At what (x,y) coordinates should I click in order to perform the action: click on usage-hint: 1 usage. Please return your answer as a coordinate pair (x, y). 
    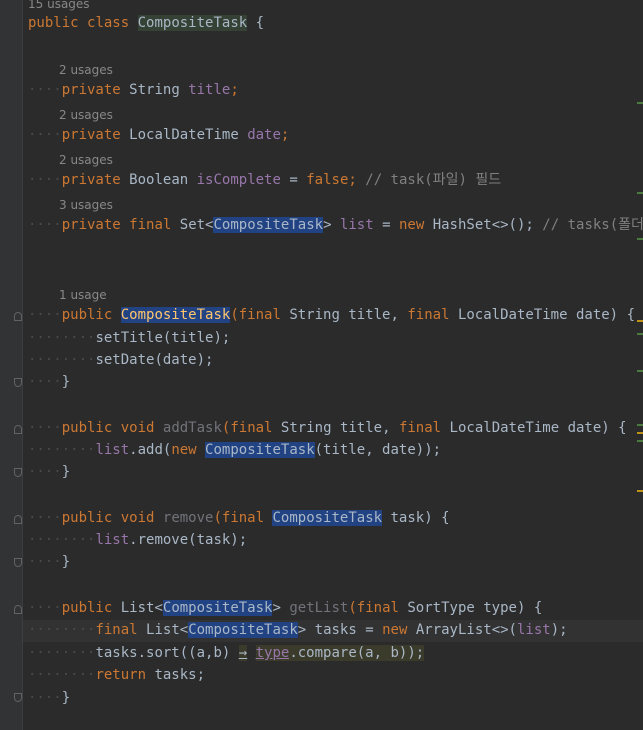
    Looking at the image, I should click on (83, 295).